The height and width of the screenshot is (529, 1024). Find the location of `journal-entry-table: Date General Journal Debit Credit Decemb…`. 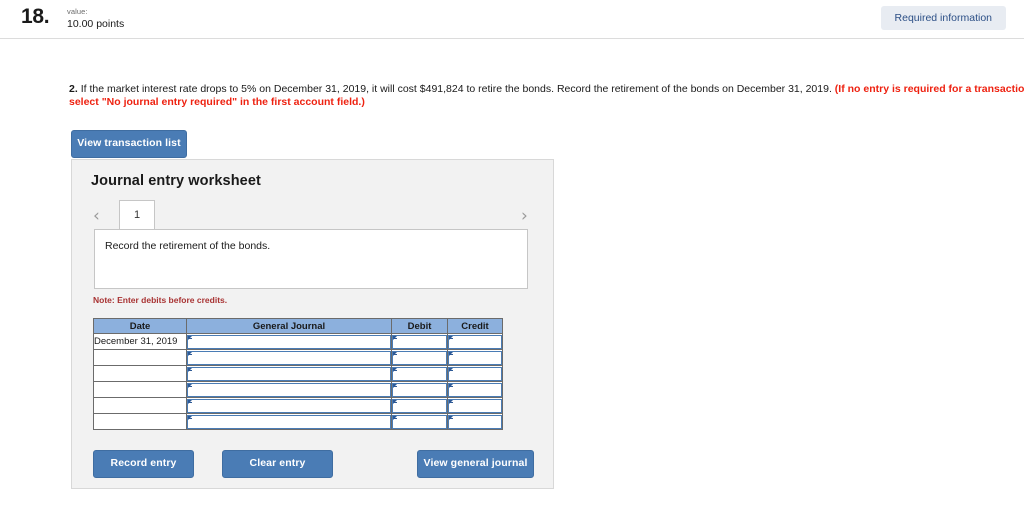

journal-entry-table: Date General Journal Debit Credit Decemb… is located at coordinates (298, 374).